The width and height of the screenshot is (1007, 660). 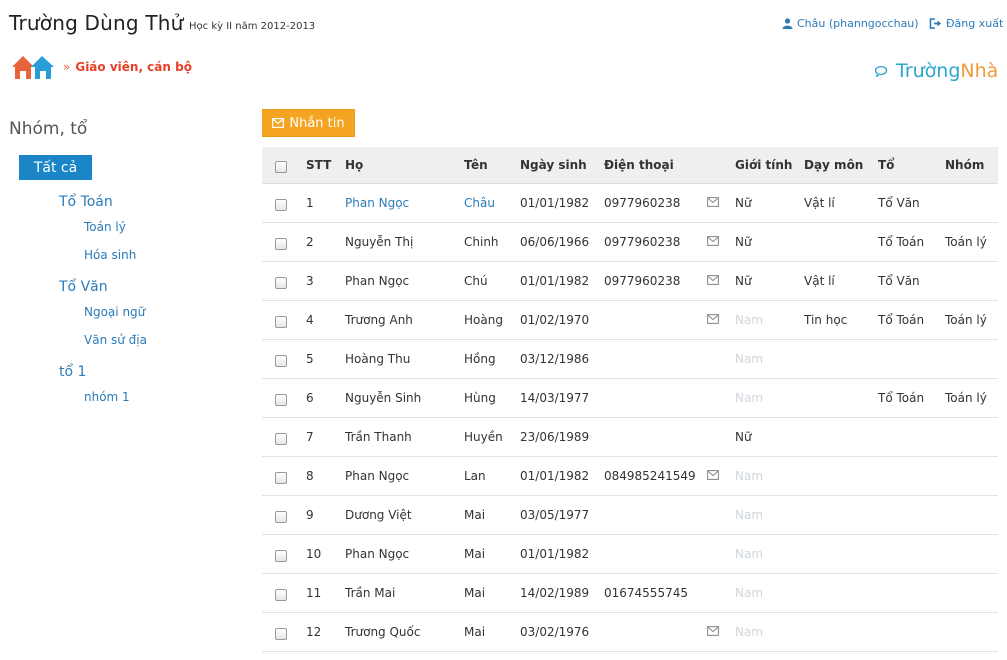 I want to click on col-nhom: Nhóm, so click(x=964, y=165).